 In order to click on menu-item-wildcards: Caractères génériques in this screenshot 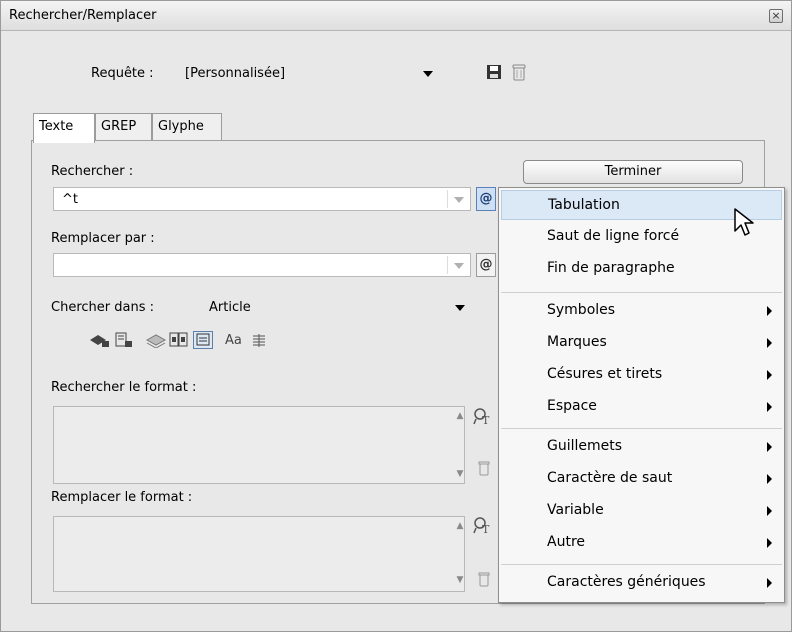, I will do `click(641, 583)`.